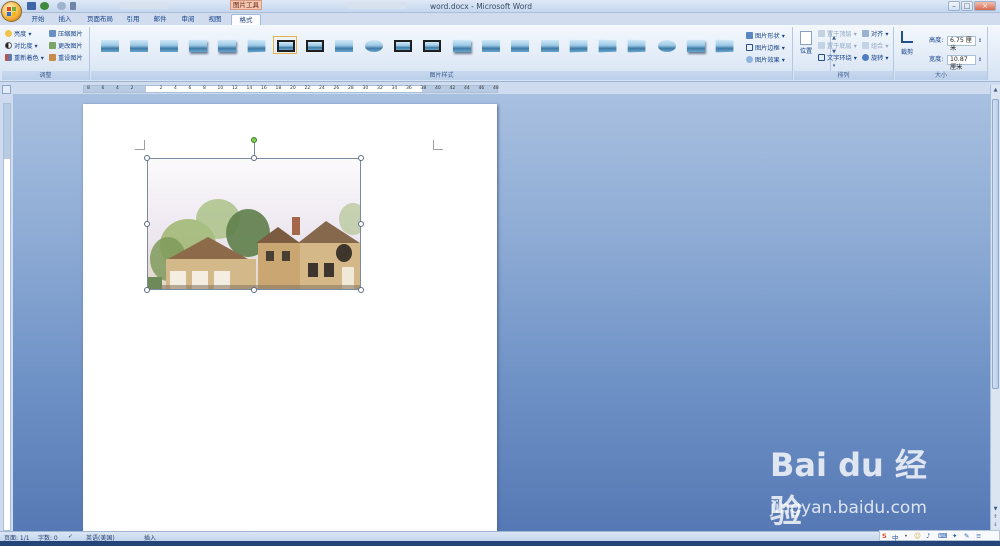  I want to click on picture-border-label: 图片边框, so click(767, 48).